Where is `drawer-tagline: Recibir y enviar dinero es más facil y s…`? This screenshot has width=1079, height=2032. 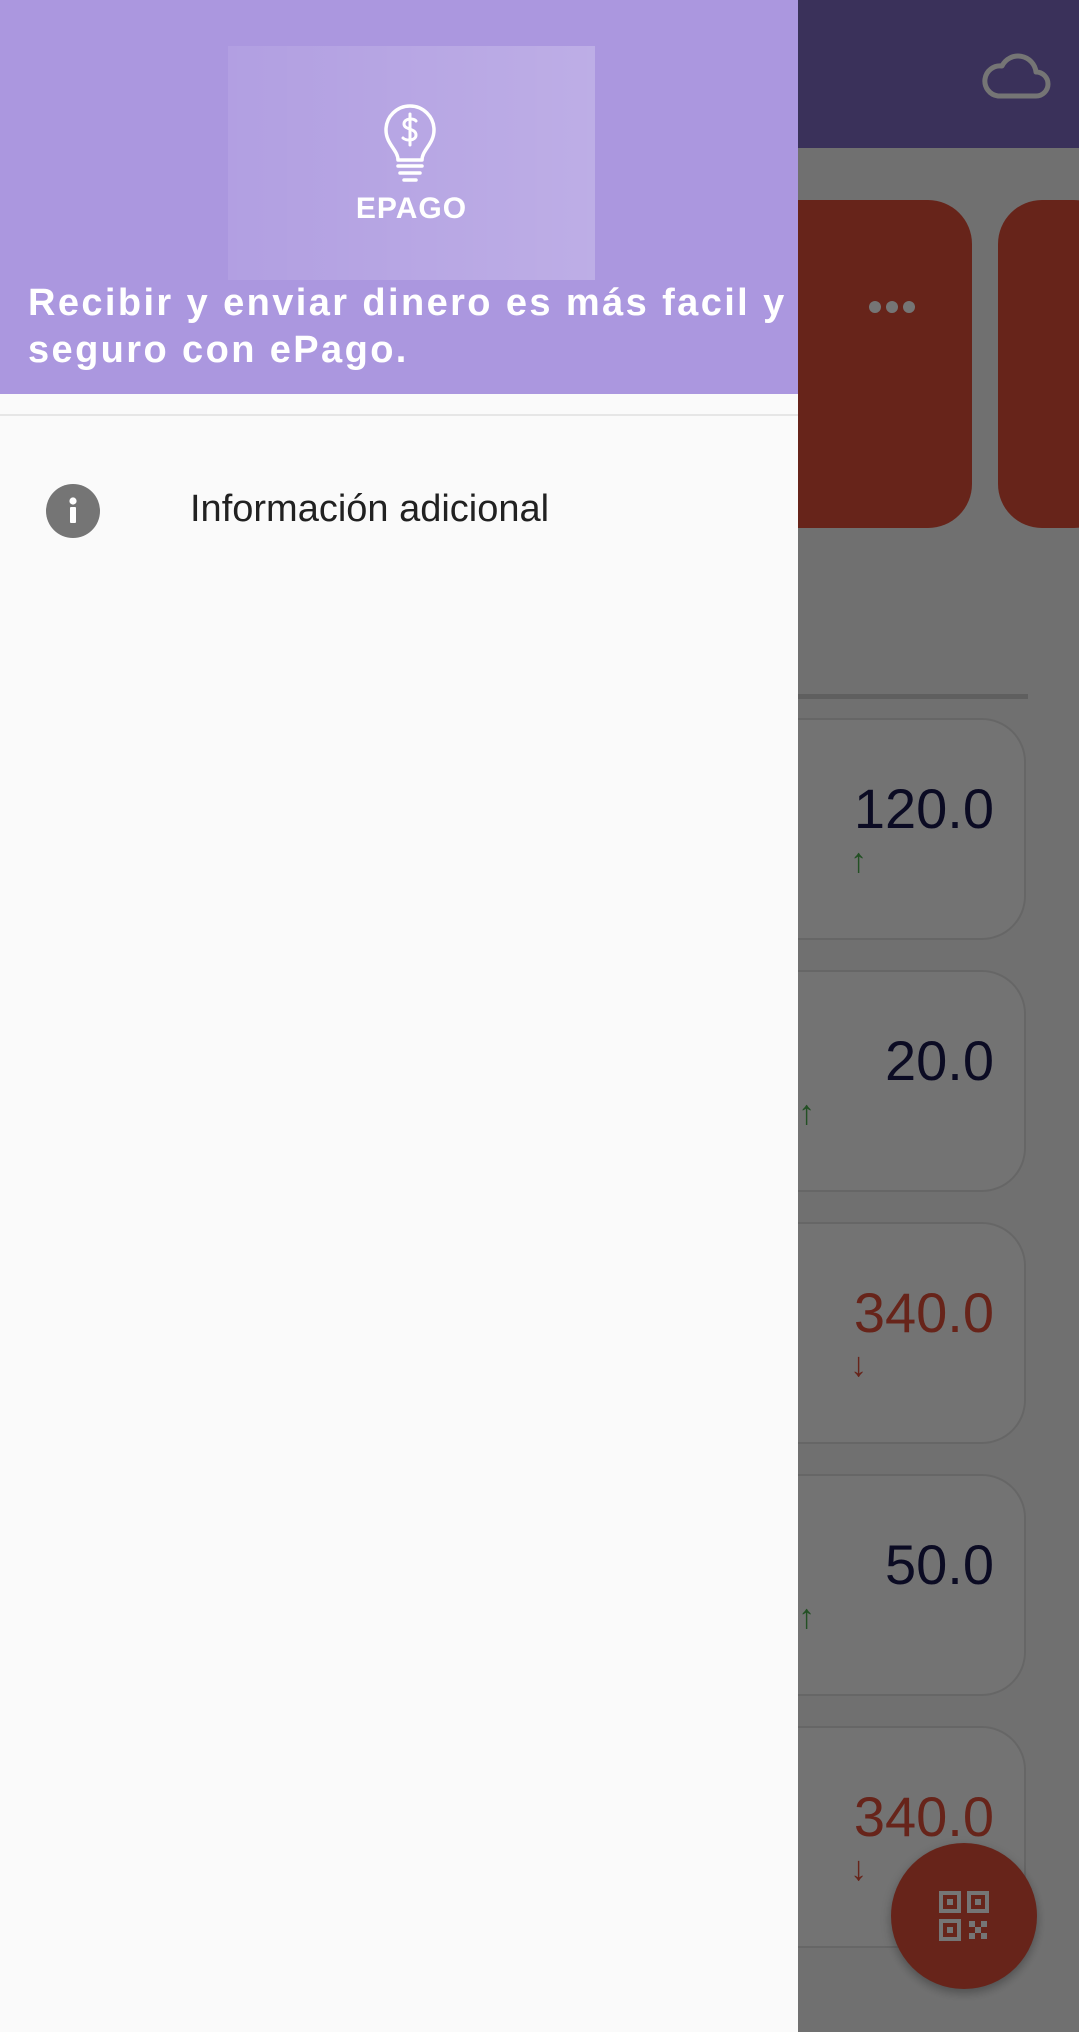 drawer-tagline: Recibir y enviar dinero es más facil y s… is located at coordinates (407, 326).